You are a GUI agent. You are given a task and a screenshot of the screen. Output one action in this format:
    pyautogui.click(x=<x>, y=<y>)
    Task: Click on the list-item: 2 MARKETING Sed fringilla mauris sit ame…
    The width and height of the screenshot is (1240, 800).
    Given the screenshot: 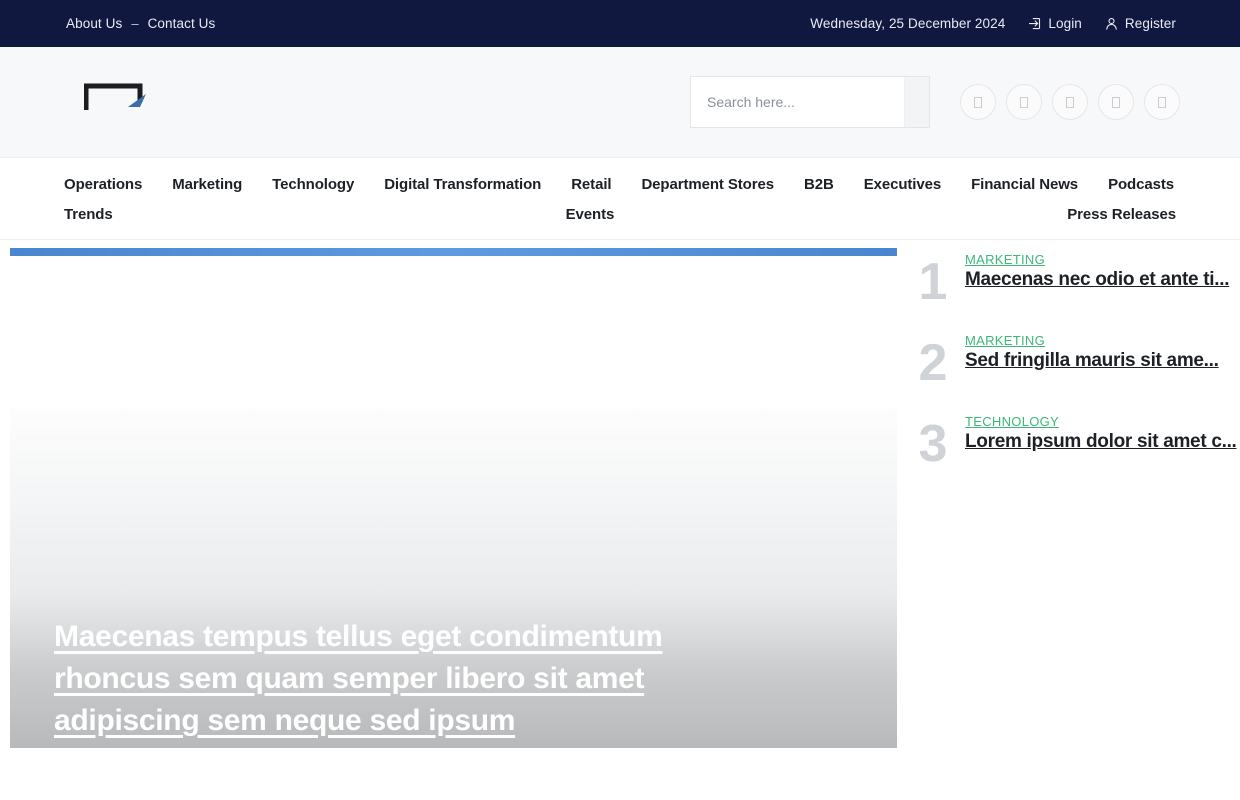 What is the action you would take?
    pyautogui.click(x=1077, y=361)
    